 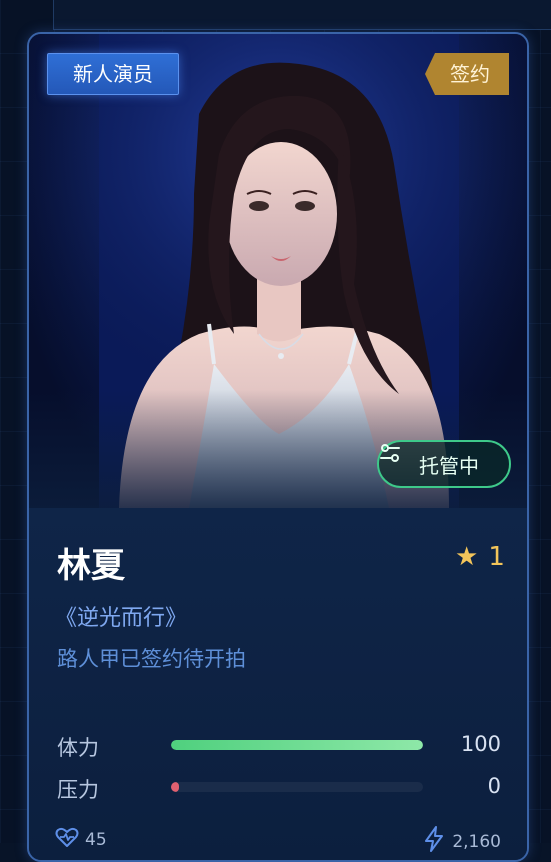 I want to click on previous-card-edge, so click(x=302, y=15).